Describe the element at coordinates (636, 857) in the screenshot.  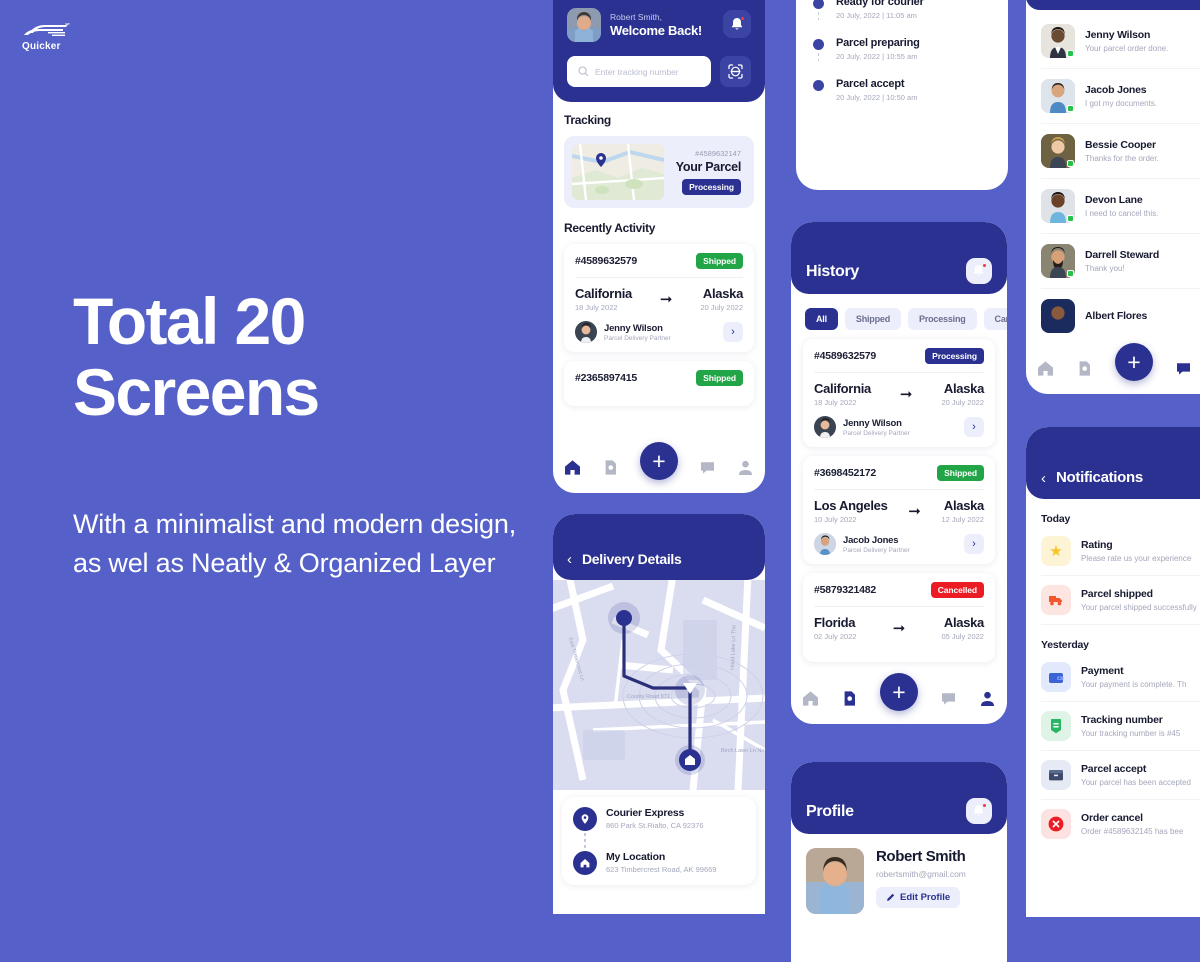
I see `stop-title: My Location` at that location.